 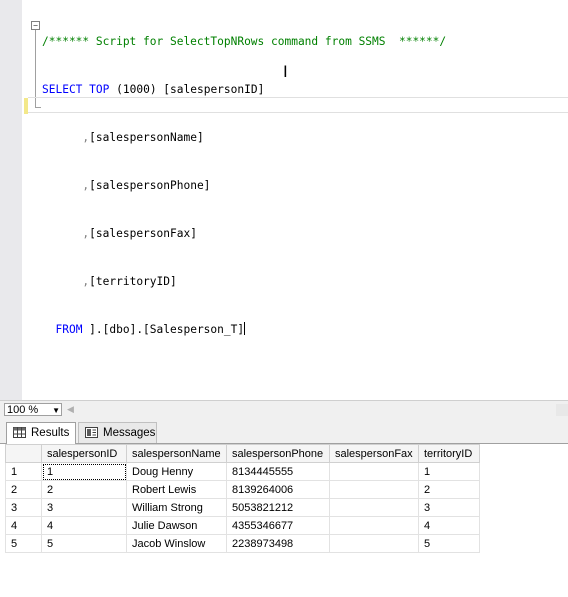 I want to click on grid-cell: William Strong, so click(x=176, y=507).